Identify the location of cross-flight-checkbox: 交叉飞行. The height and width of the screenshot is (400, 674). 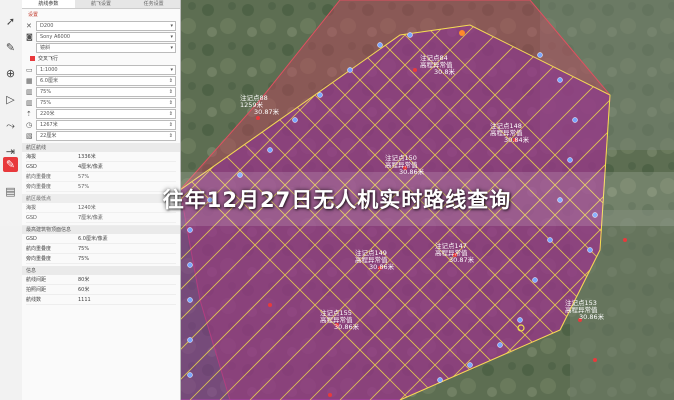
(101, 58).